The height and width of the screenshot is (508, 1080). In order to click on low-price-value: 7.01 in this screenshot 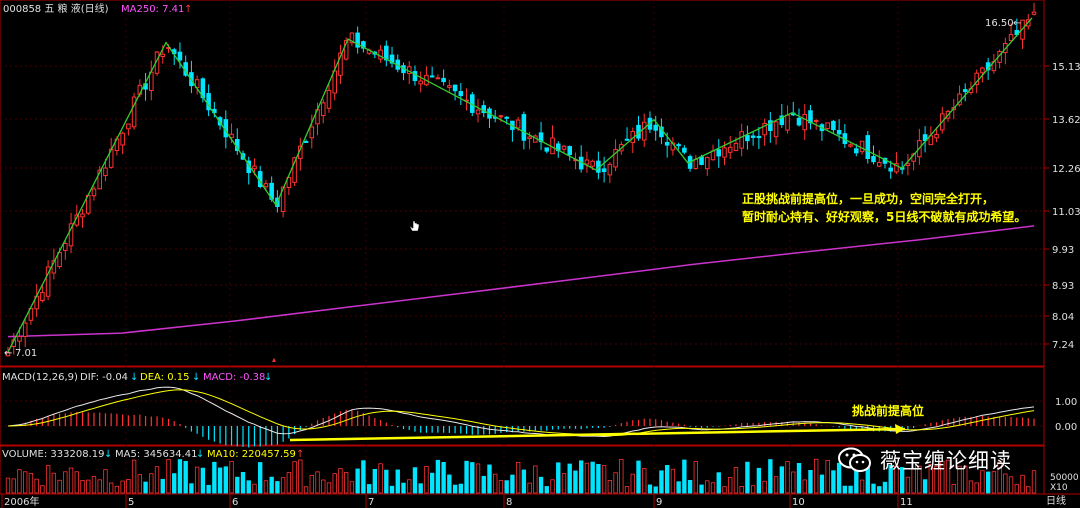, I will do `click(26, 353)`.